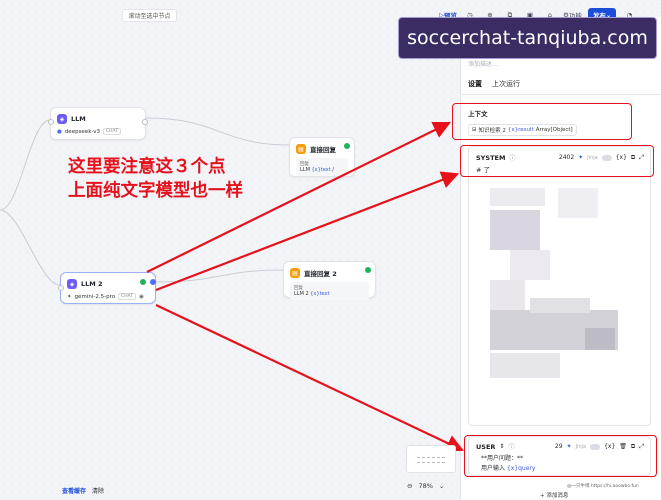  What do you see at coordinates (410, 486) in the screenshot?
I see `zoom-icon: ⊖` at bounding box center [410, 486].